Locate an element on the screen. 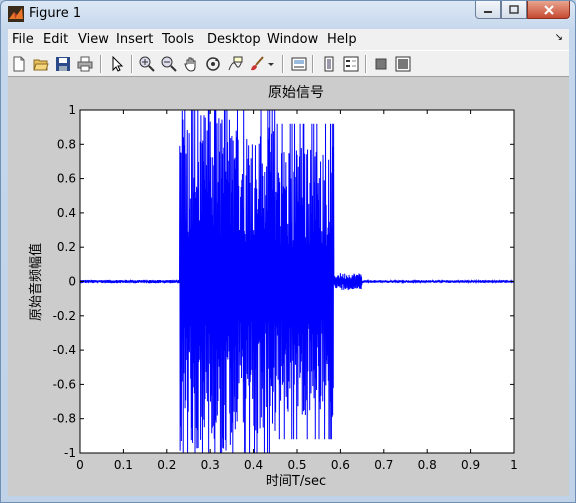  dock-arrow-icon: ↘ is located at coordinates (559, 37).